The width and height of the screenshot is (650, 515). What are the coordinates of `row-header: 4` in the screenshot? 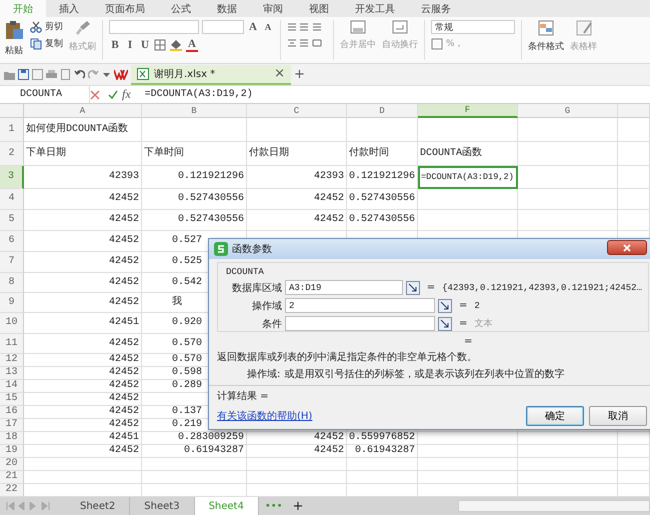 It's located at (12, 199).